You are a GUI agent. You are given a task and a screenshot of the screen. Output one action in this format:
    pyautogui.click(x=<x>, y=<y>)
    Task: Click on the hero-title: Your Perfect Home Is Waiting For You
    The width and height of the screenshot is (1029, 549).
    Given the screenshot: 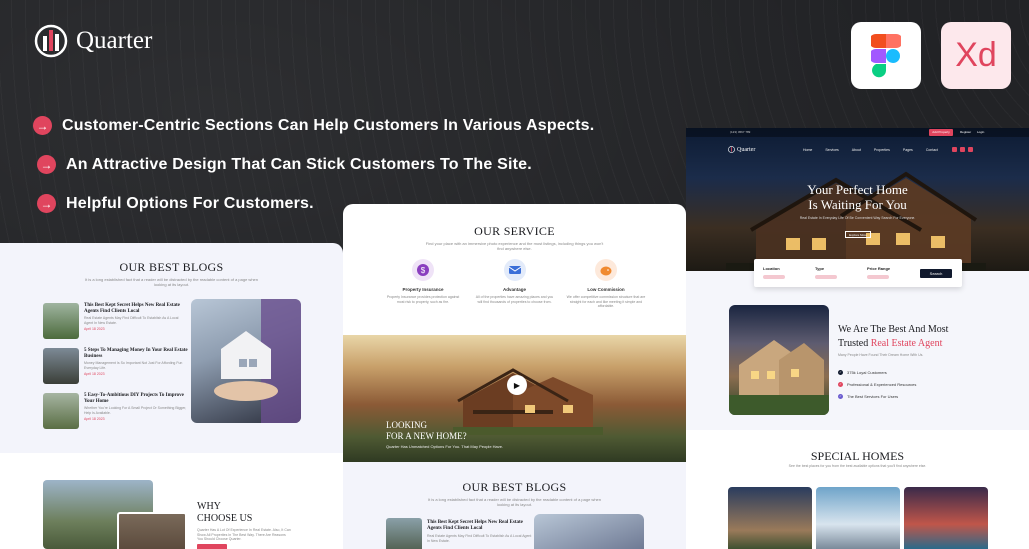 What is the action you would take?
    pyautogui.click(x=857, y=197)
    